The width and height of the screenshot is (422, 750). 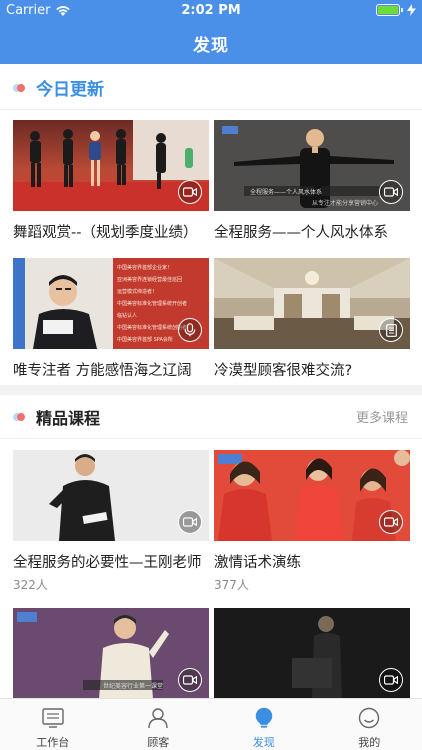 I want to click on tab-workbench: 工作台, so click(x=53, y=724).